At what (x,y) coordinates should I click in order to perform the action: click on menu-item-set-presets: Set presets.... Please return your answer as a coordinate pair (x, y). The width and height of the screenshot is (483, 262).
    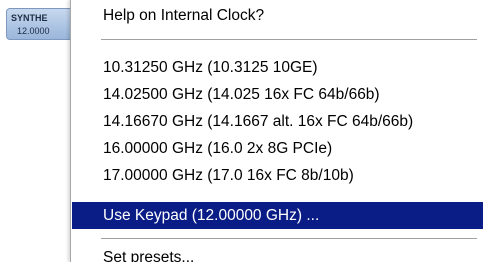
    Looking at the image, I should click on (277, 253).